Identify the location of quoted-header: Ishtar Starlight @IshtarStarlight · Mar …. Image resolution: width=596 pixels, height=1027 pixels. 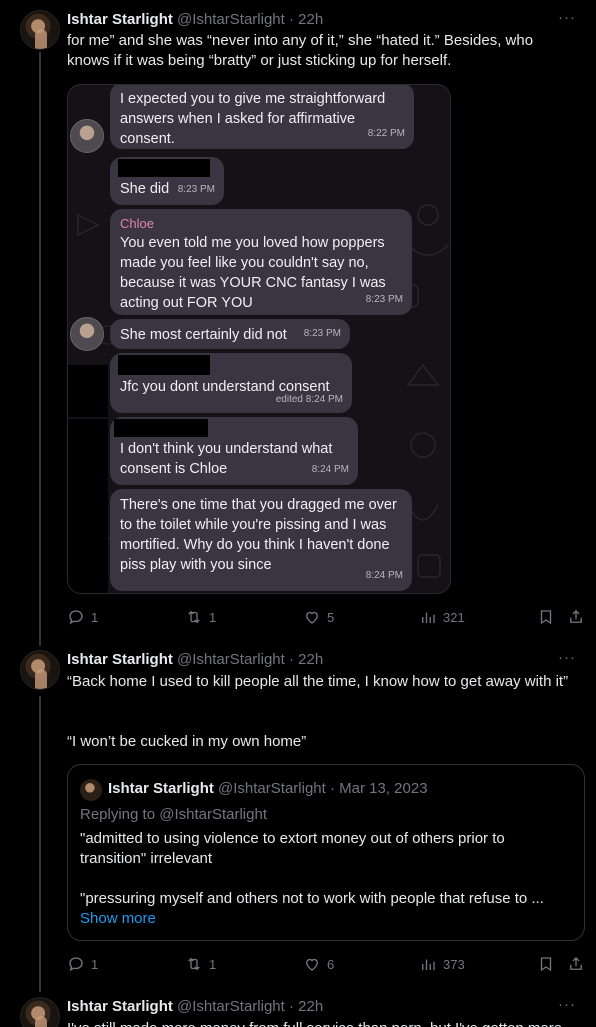
(268, 789).